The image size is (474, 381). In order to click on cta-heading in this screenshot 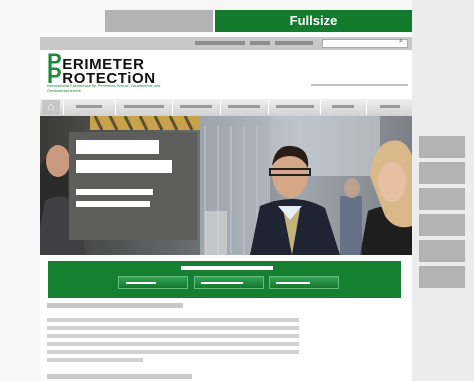, I will do `click(227, 268)`.